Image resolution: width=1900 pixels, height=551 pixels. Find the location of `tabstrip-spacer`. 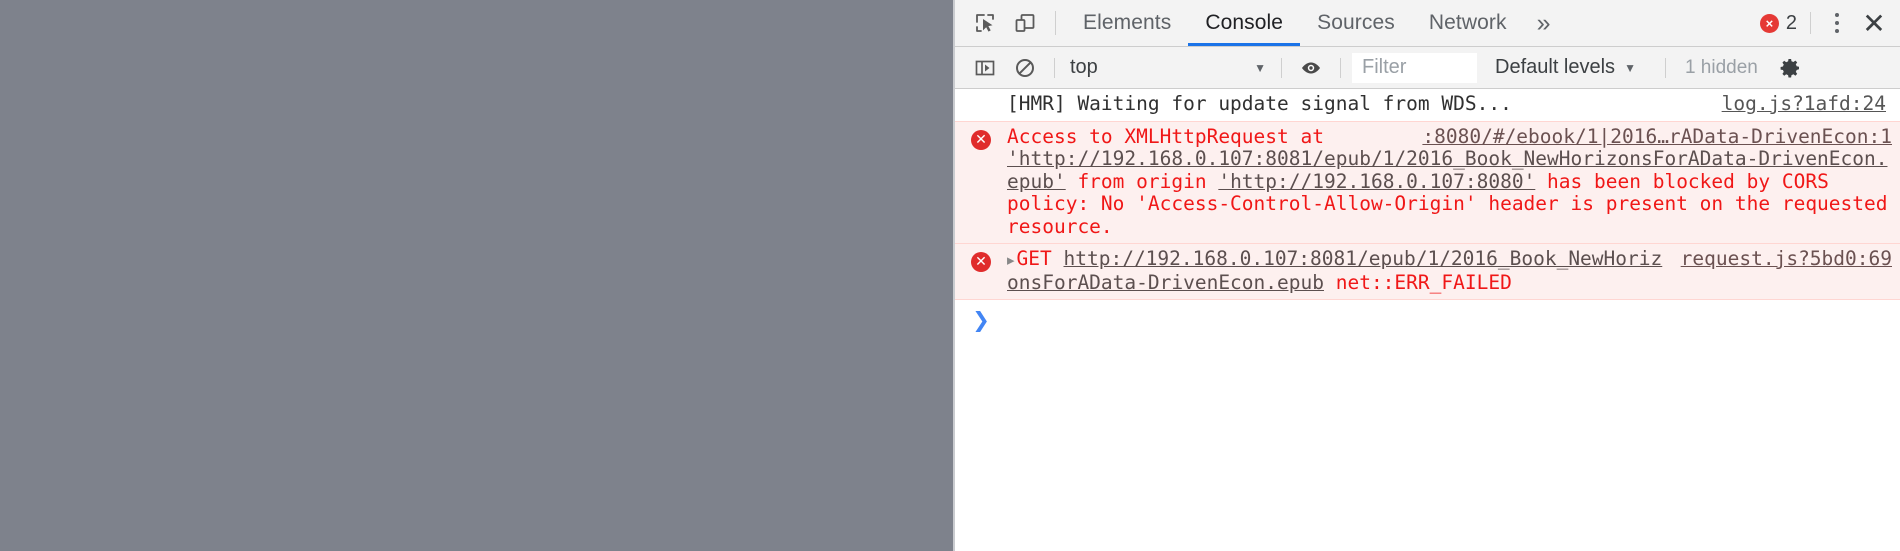

tabstrip-spacer is located at coordinates (1661, 23).